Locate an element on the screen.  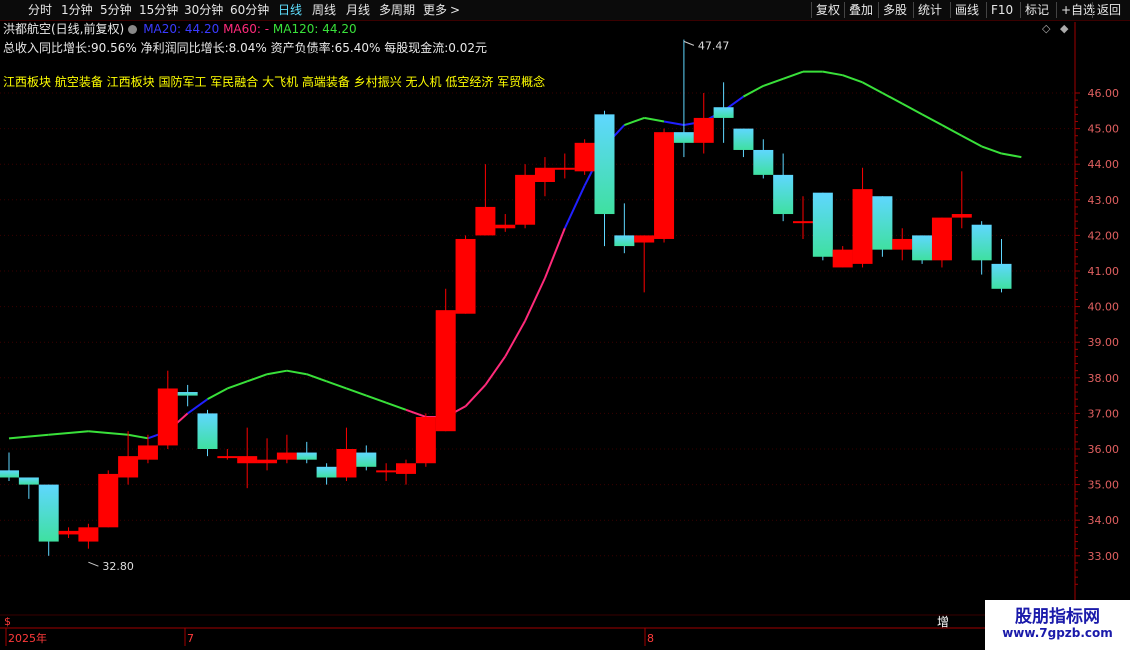
y-tick-label: 46.00 is located at coordinates (1104, 93).